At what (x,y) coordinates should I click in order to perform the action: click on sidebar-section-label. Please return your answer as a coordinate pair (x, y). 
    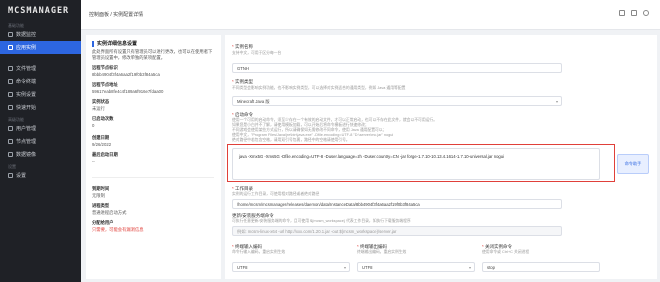
    Looking at the image, I should click on (40, 58).